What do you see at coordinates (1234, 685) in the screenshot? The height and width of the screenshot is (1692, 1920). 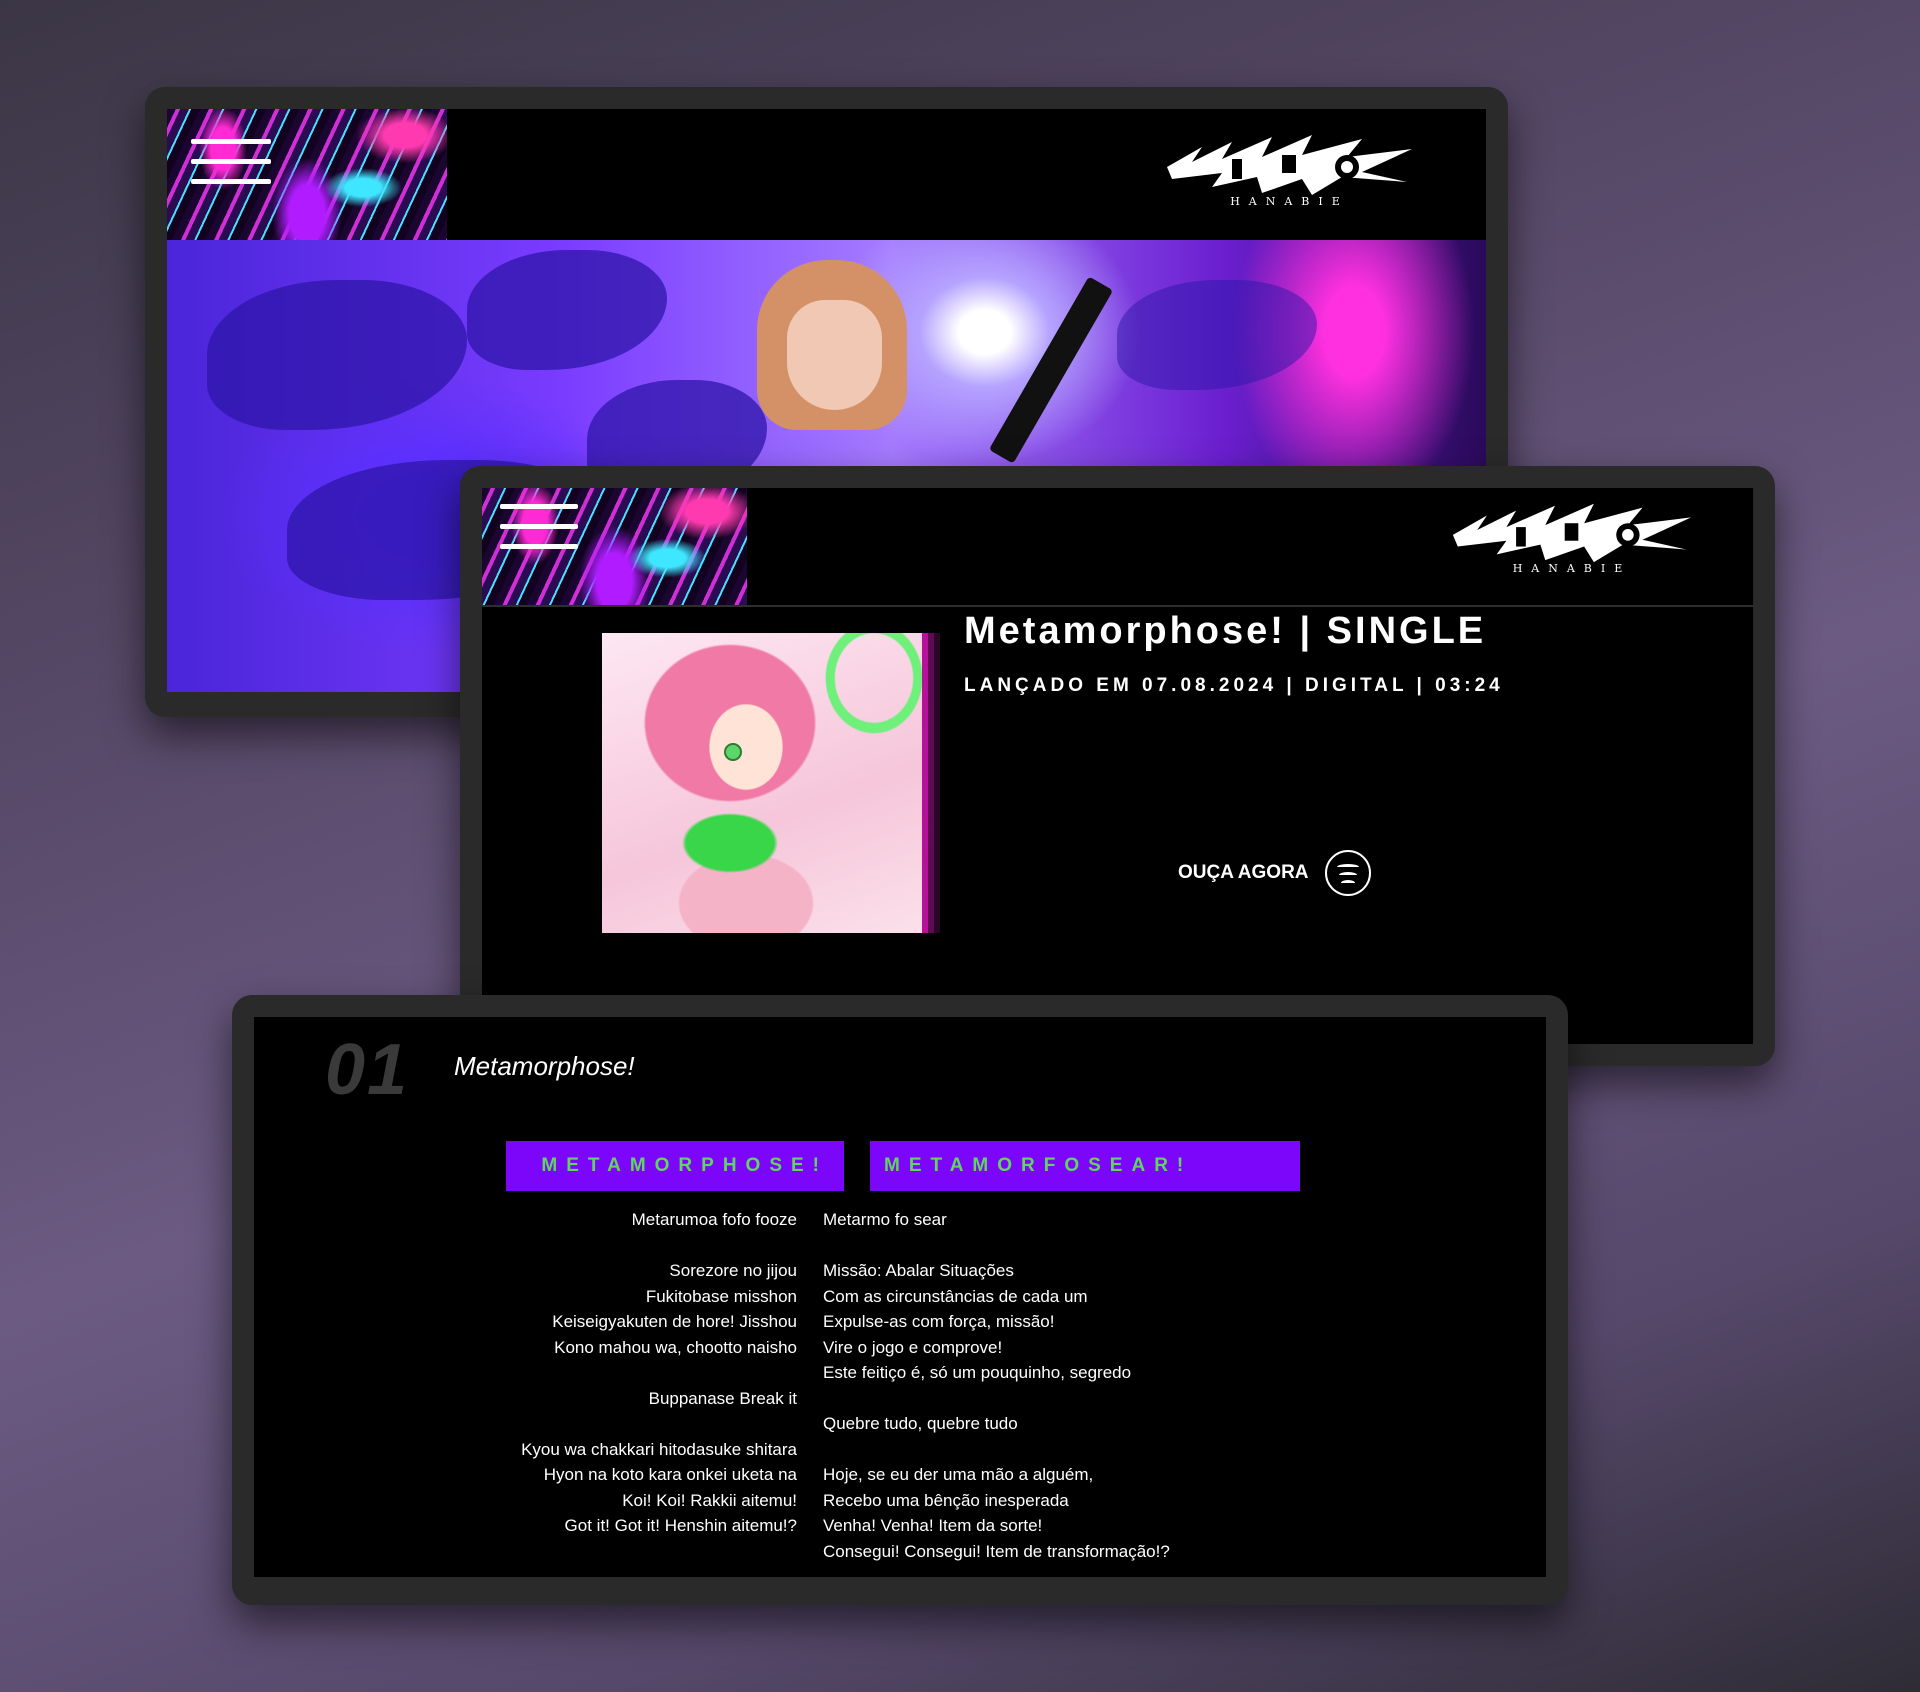 I see `release-meta: LANÇADO EM 07.08.2024 | DIGITAL | 03:24` at bounding box center [1234, 685].